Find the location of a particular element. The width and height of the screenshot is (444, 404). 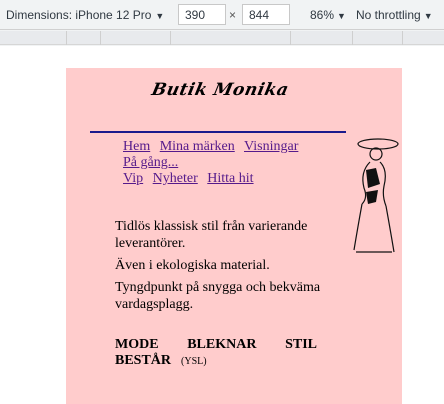

device-label: Dimensions: iPhone 12 Pro is located at coordinates (79, 15).